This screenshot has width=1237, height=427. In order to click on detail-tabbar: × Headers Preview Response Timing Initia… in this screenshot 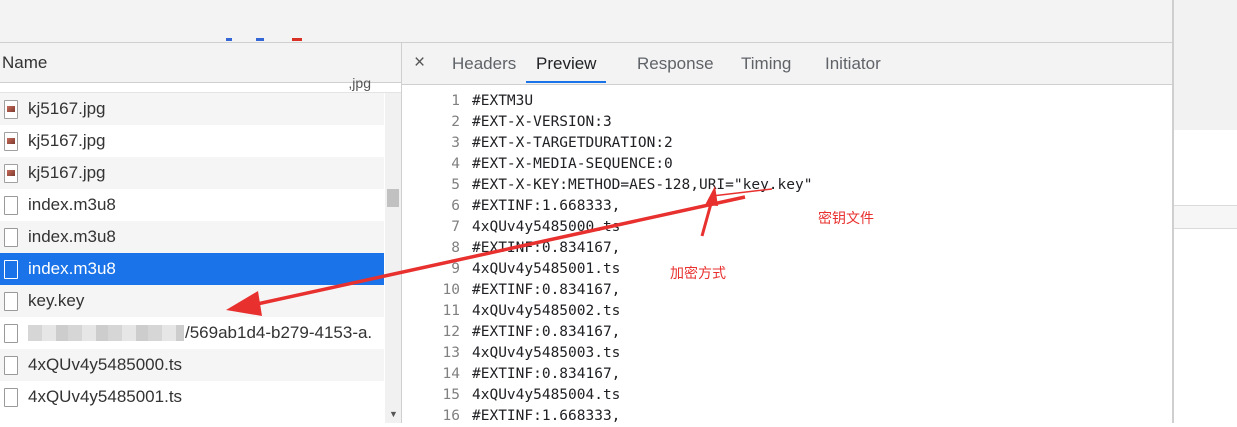, I will do `click(787, 64)`.